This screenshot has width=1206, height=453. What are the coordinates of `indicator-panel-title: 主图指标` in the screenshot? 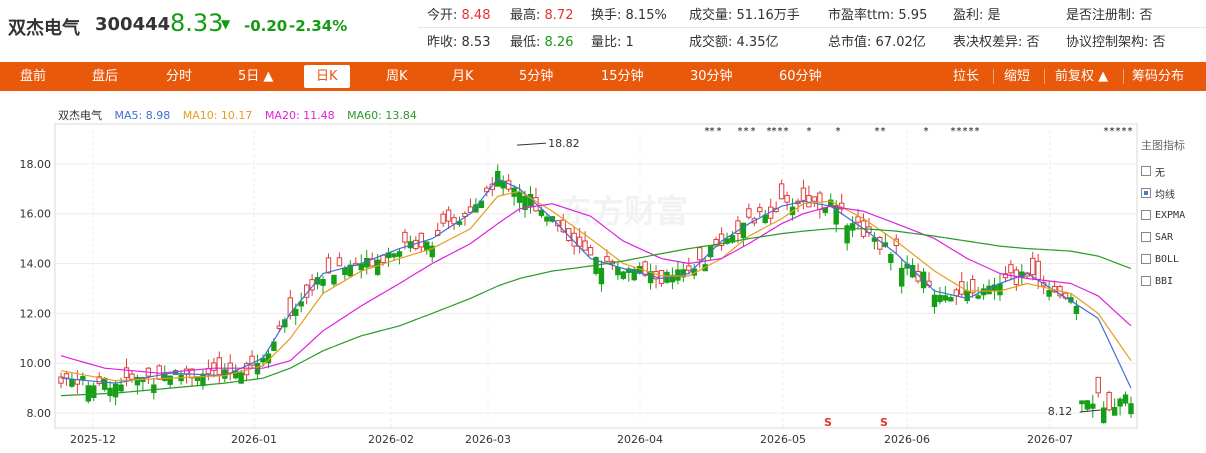 It's located at (1163, 145).